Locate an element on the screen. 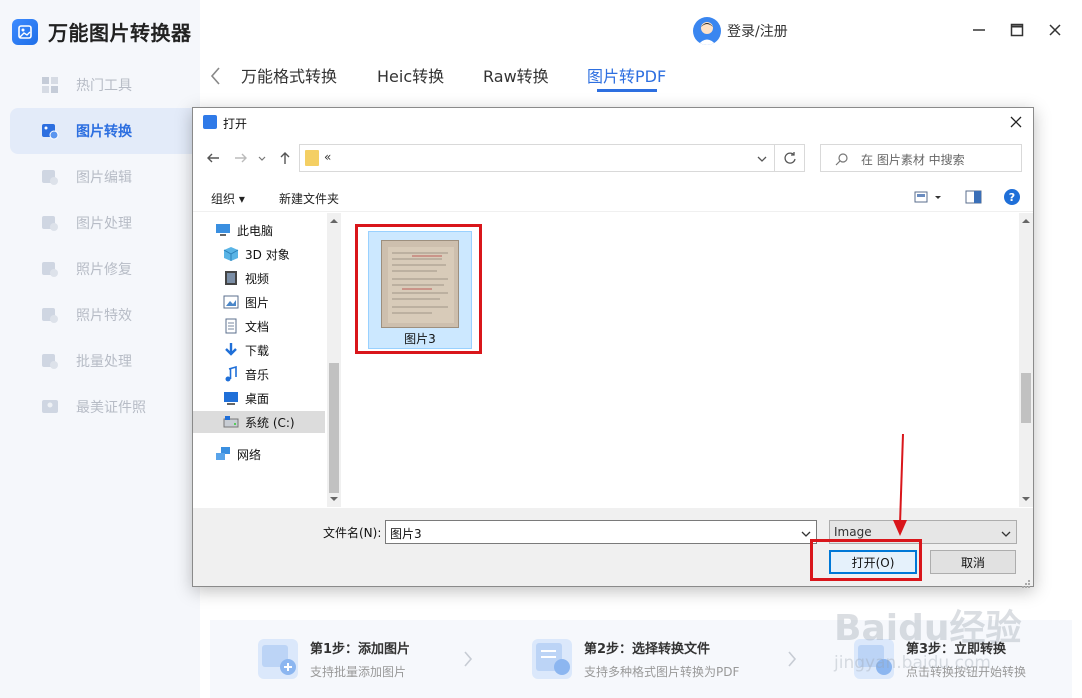  annotation-arrow-icon is located at coordinates (901, 485).